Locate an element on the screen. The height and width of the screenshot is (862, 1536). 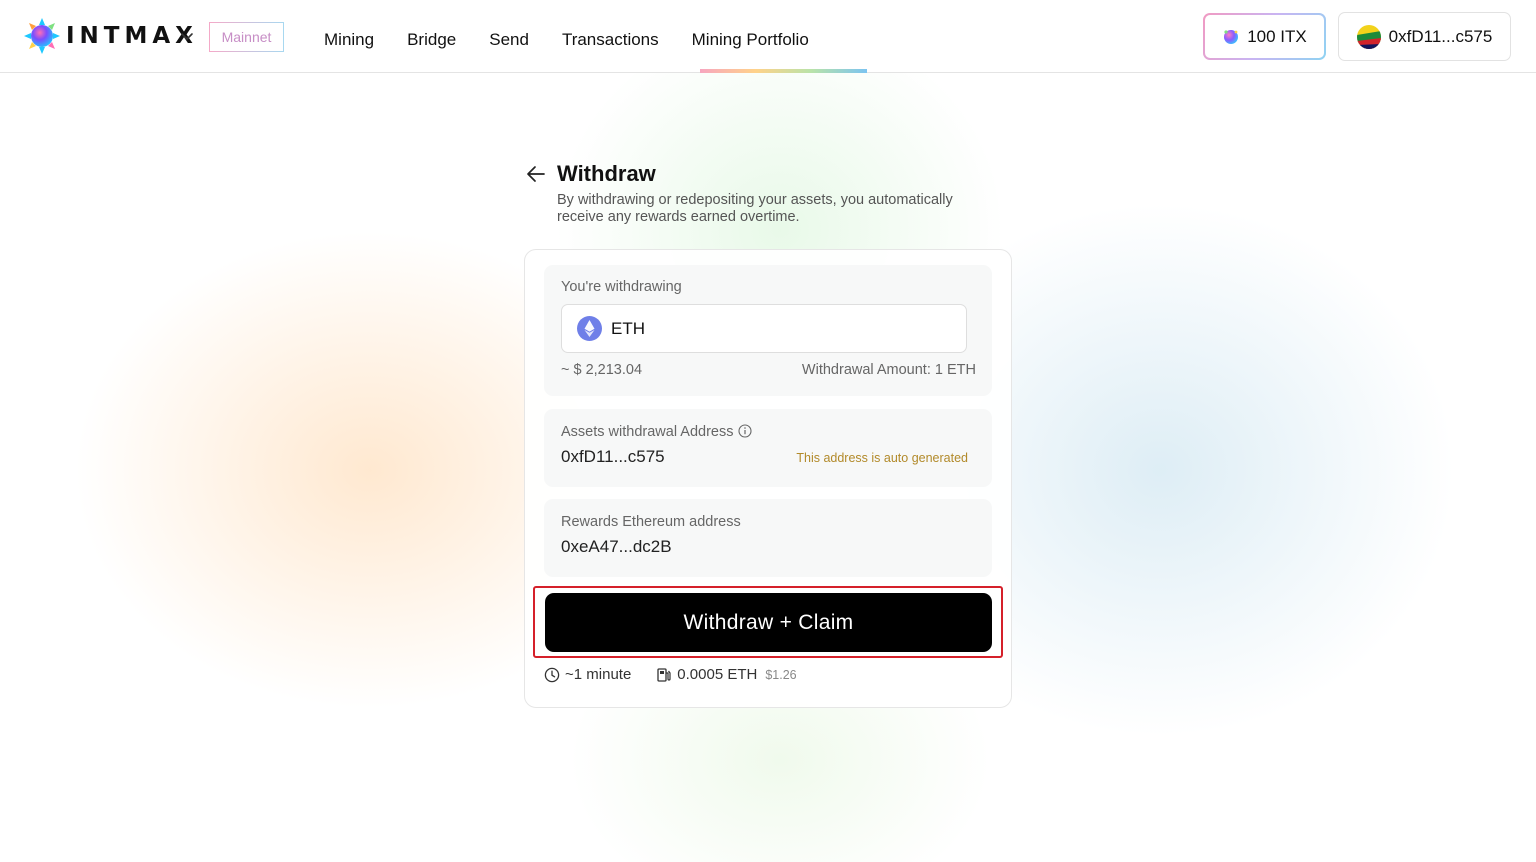
nav-item-bridge: Bridge is located at coordinates (431, 40).